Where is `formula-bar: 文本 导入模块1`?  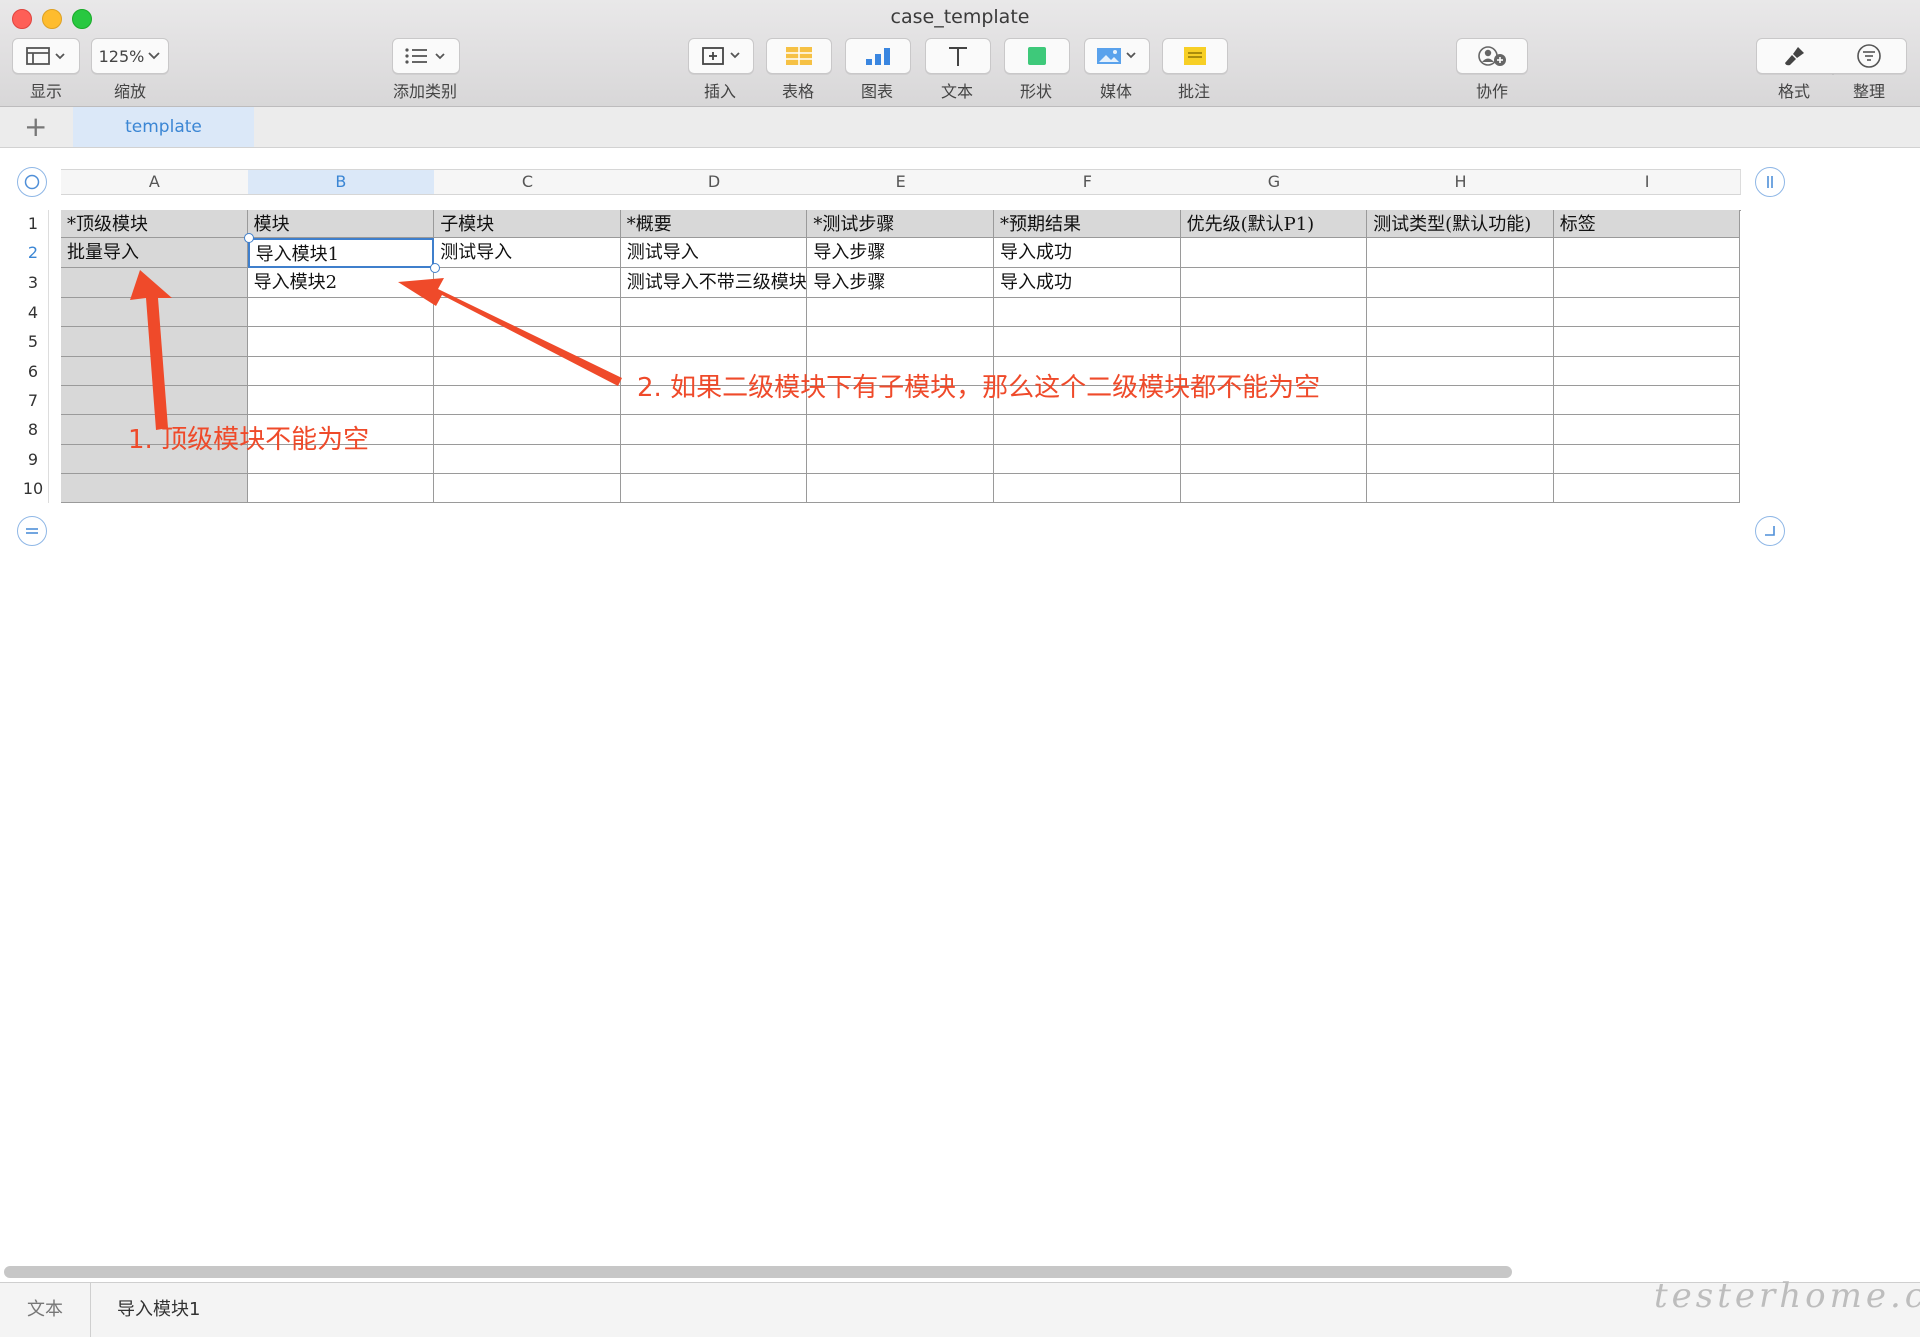
formula-bar: 文本 导入模块1 is located at coordinates (960, 1309).